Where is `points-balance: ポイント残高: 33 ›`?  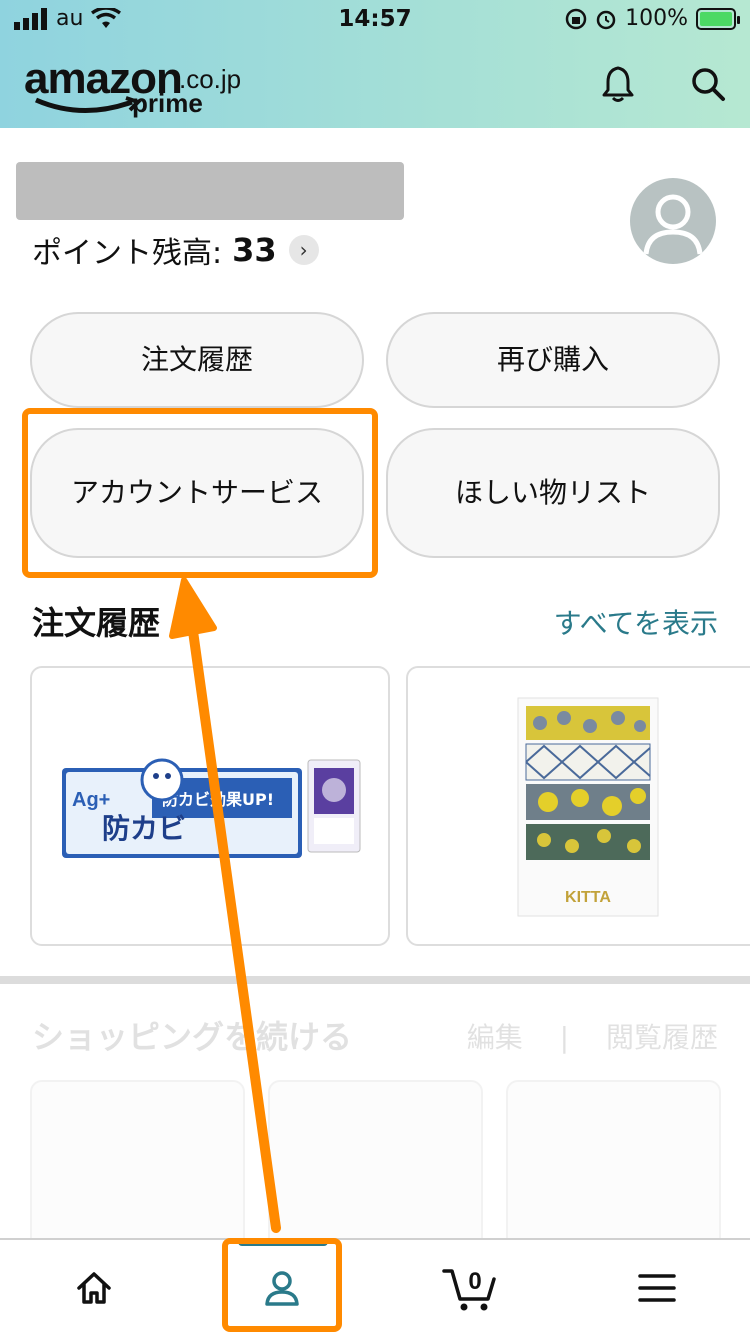 points-balance: ポイント残高: 33 › is located at coordinates (175, 250).